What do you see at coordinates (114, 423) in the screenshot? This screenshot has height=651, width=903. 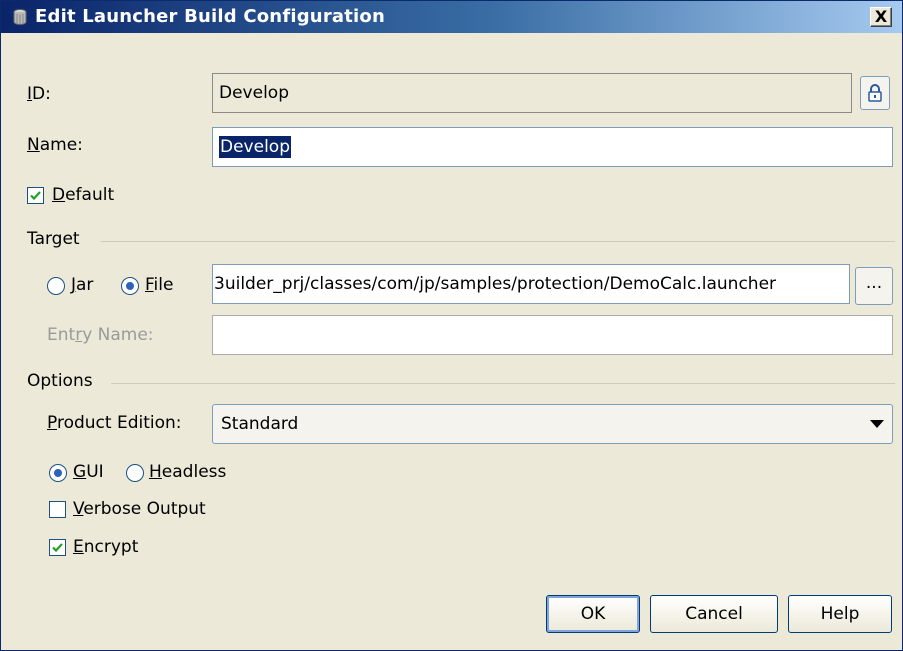 I see `product-edition-label: Product Edition:` at bounding box center [114, 423].